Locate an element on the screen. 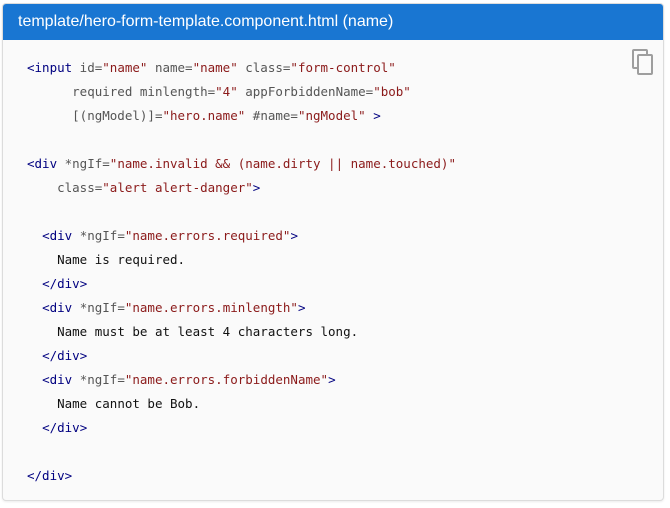 This screenshot has width=670, height=508. code-attr: id= is located at coordinates (87, 67).